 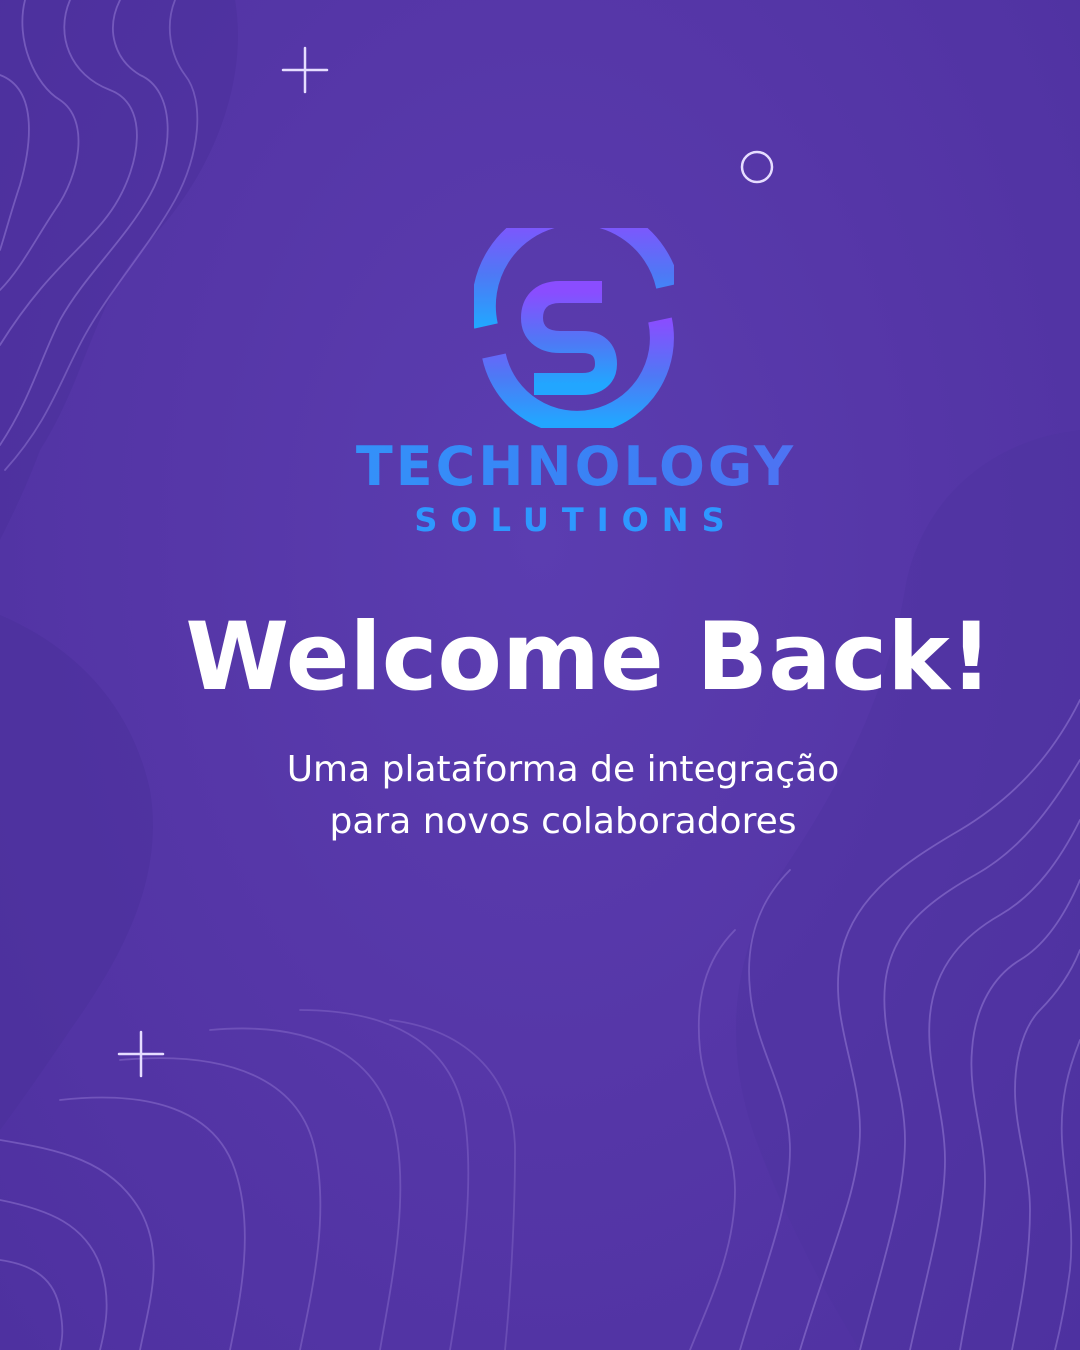 What do you see at coordinates (757, 167) in the screenshot?
I see `circle-outline-icon` at bounding box center [757, 167].